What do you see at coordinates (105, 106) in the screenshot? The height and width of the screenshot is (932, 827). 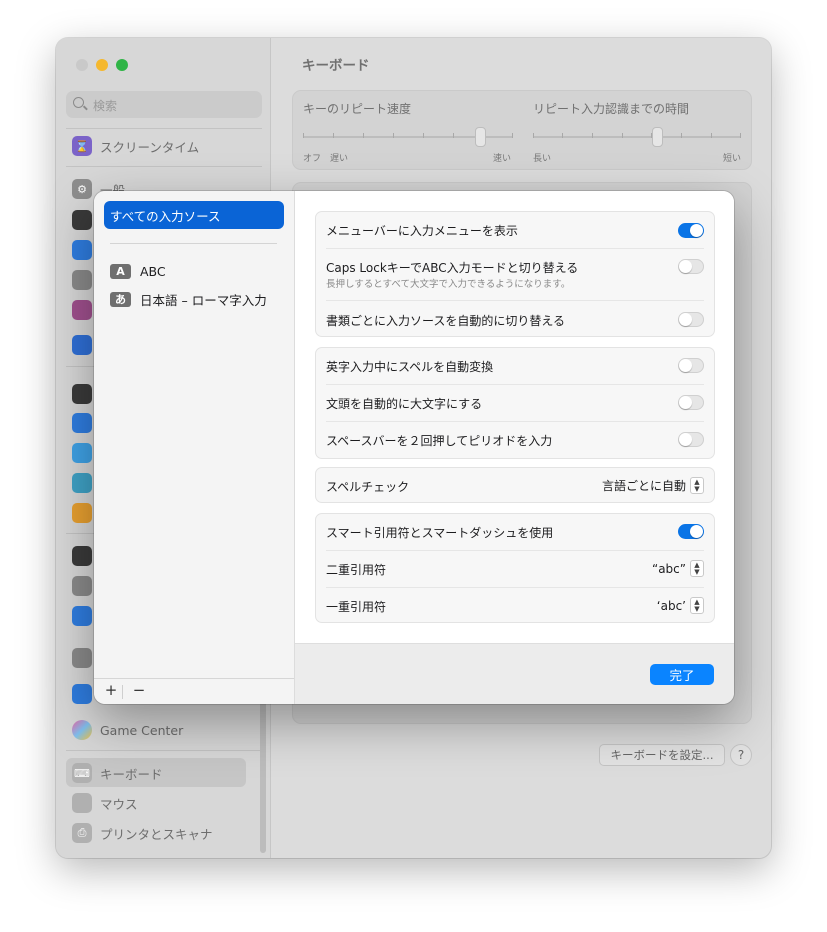 I see `search-placeholder: 検索` at bounding box center [105, 106].